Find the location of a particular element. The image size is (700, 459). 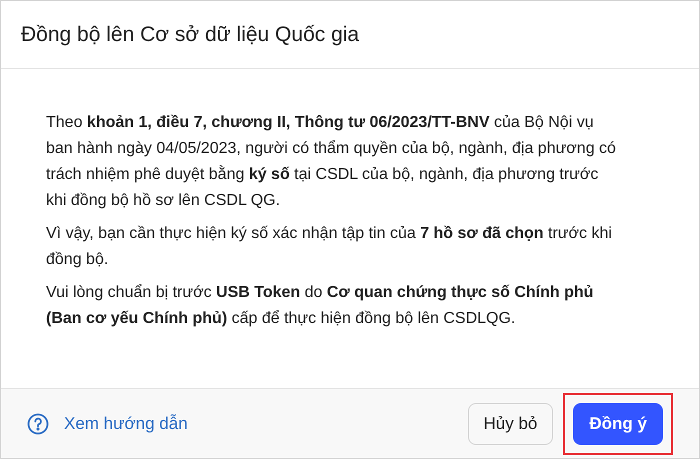

help-link: Xem hướng dẫn is located at coordinates (107, 423).